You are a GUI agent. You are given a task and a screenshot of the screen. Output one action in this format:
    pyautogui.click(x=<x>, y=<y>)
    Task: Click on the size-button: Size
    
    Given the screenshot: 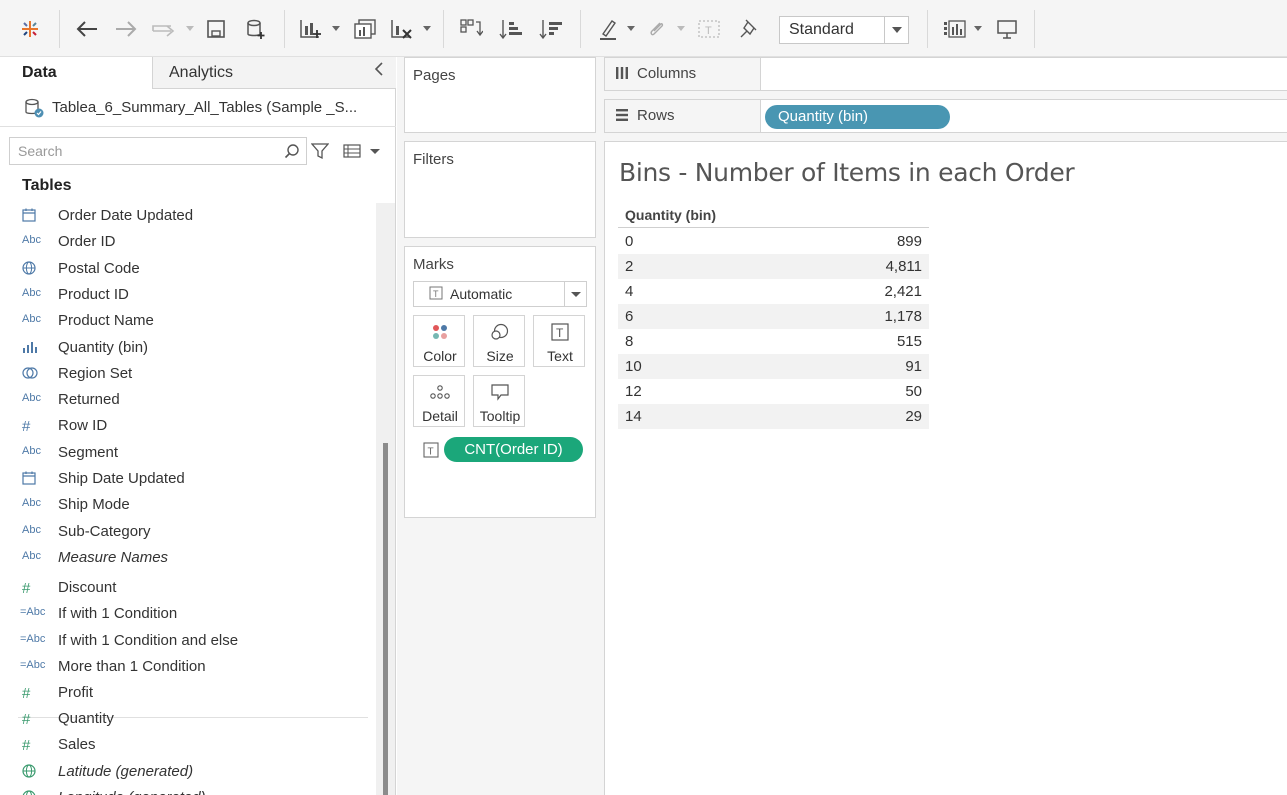 What is the action you would take?
    pyautogui.click(x=499, y=341)
    